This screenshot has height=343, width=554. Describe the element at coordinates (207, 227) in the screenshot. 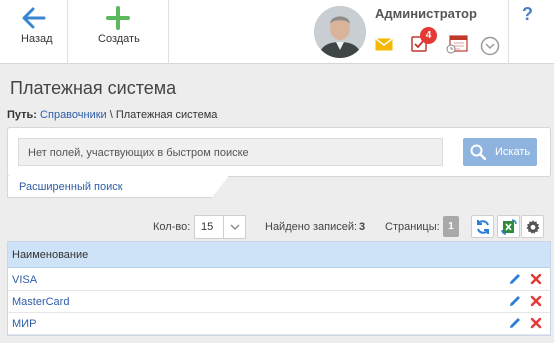

I see `page-size-value: 15` at that location.